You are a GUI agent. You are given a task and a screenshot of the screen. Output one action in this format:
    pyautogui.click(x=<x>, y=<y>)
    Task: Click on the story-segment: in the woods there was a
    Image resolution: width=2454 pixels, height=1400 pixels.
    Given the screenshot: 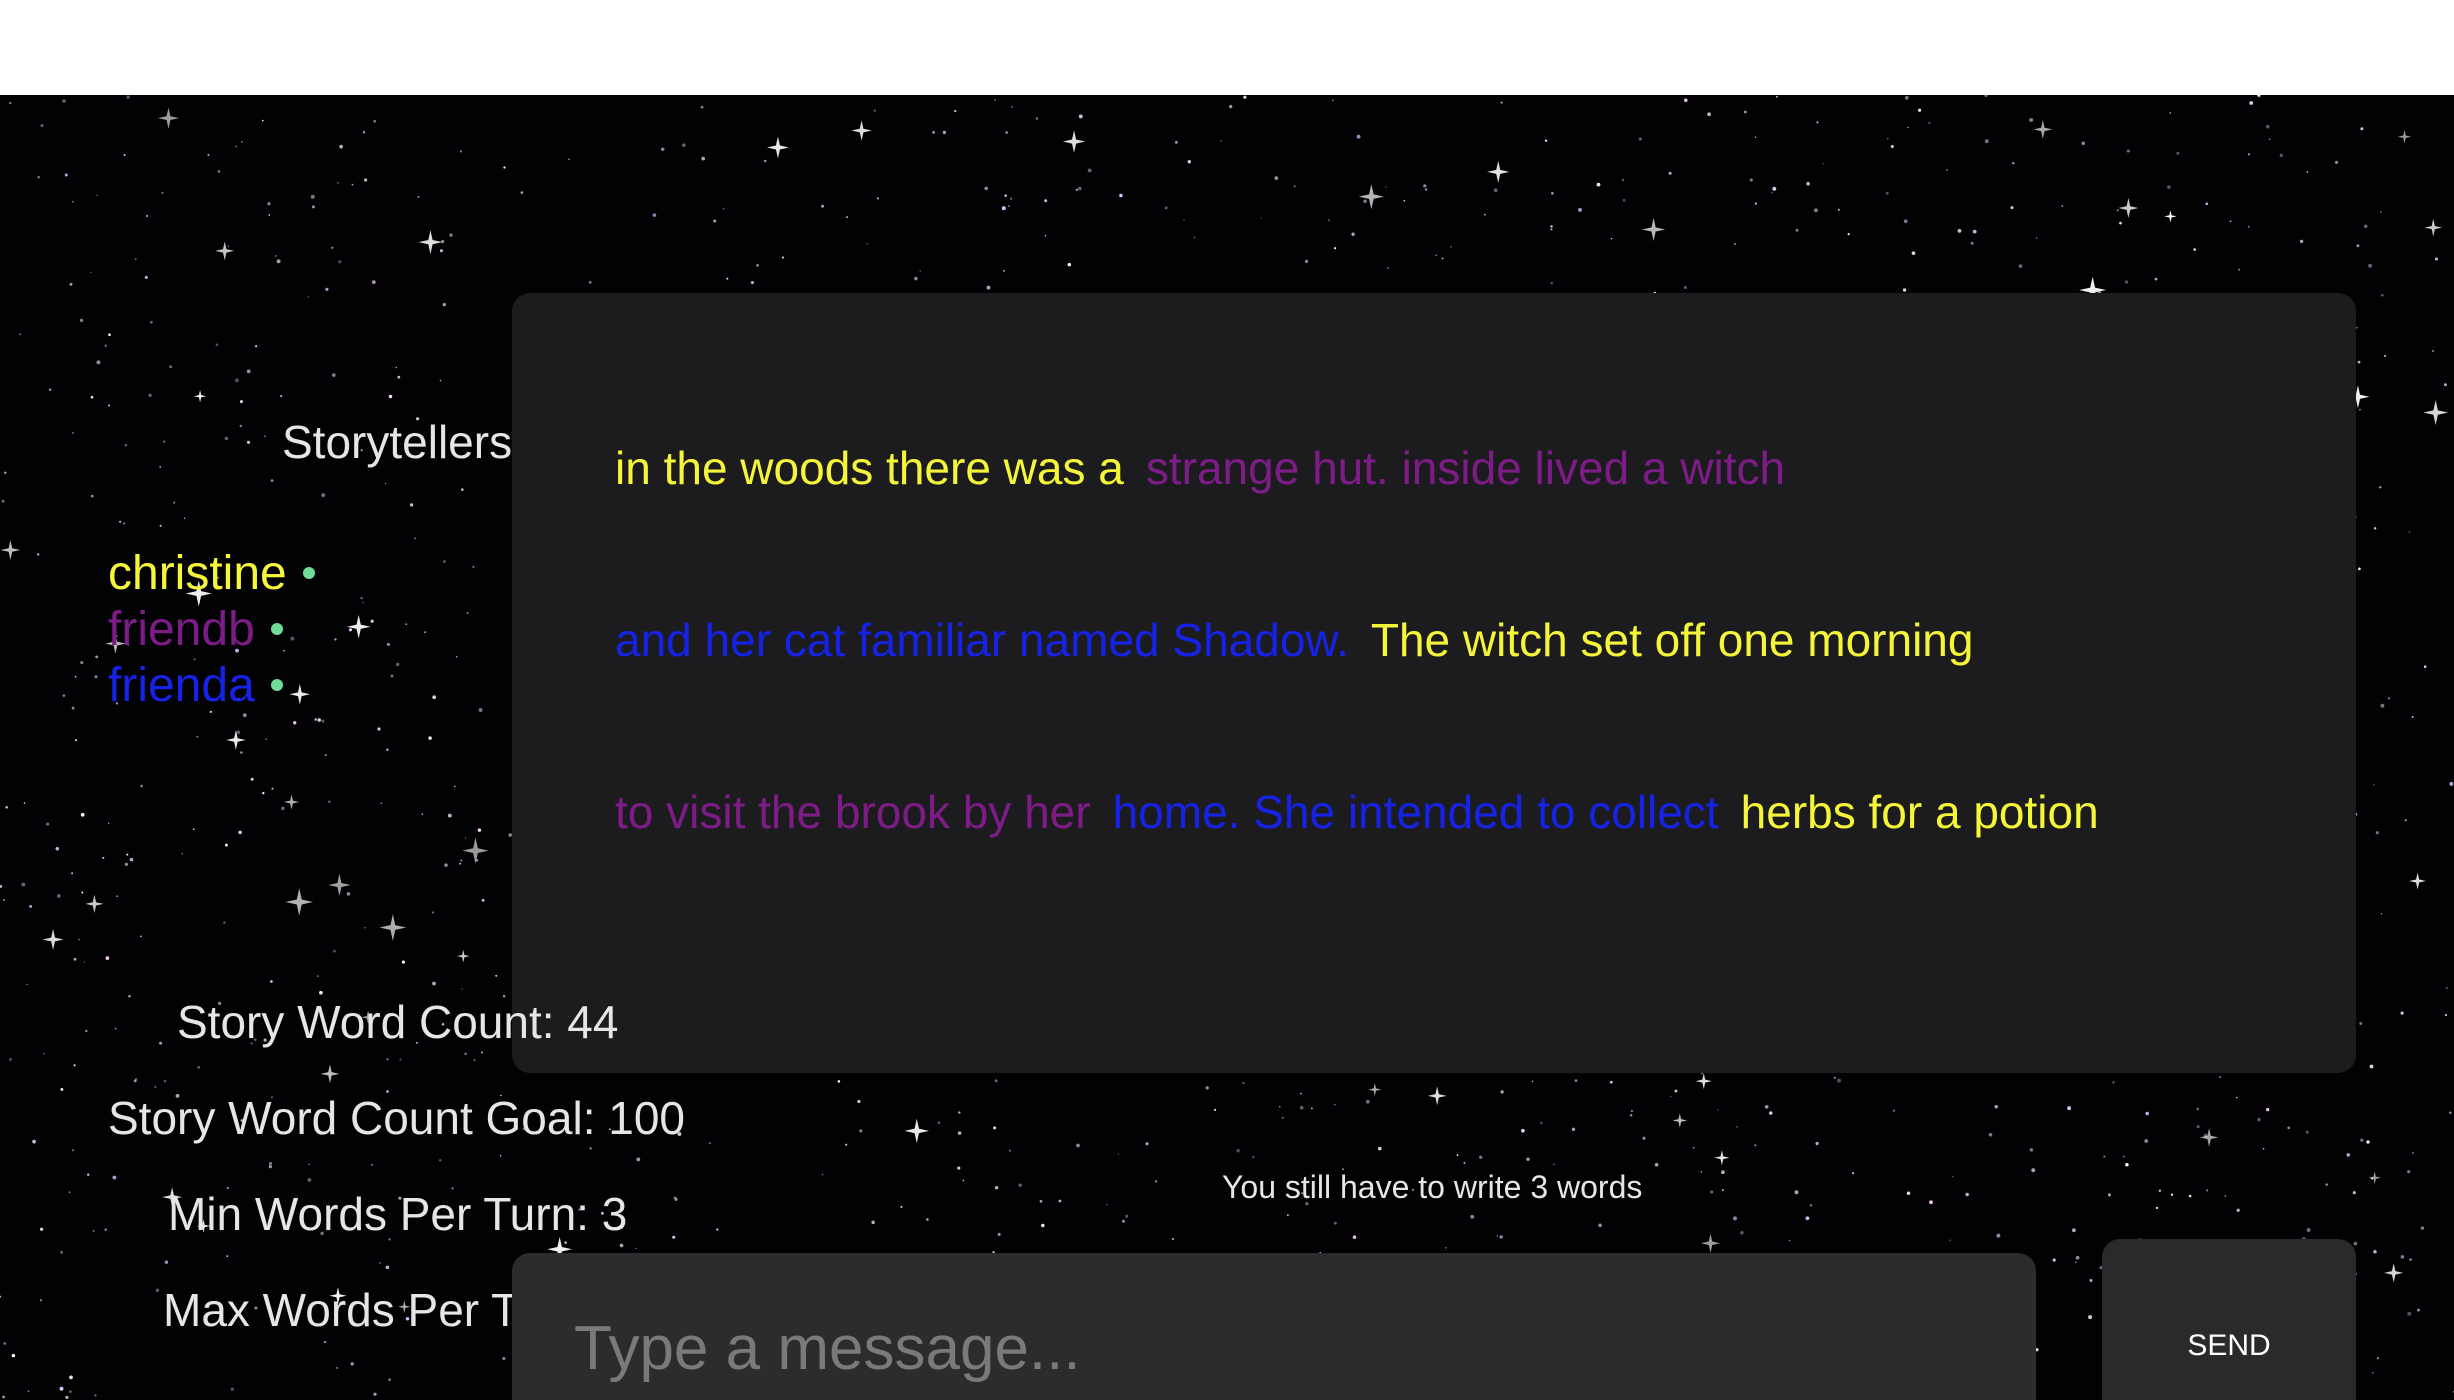 What is the action you would take?
    pyautogui.click(x=869, y=468)
    